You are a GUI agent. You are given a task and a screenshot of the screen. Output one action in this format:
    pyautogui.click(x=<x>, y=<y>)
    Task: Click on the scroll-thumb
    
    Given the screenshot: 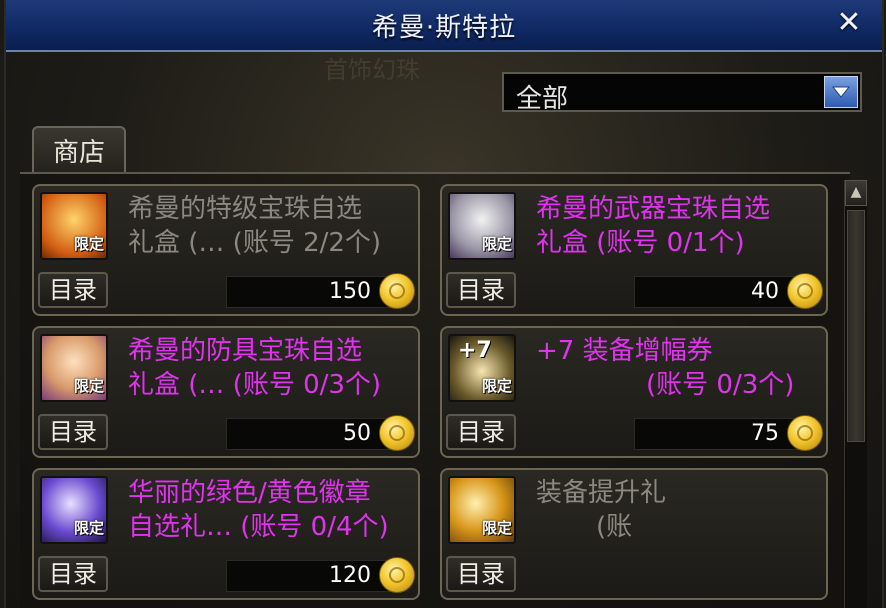 What is the action you would take?
    pyautogui.click(x=856, y=326)
    